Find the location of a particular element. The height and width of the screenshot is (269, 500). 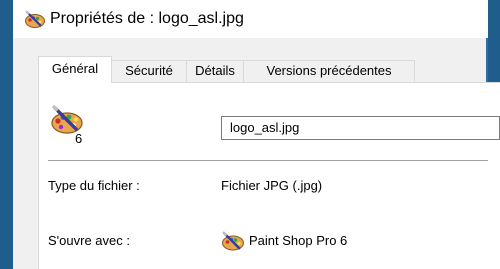

divider is located at coordinates (268, 160).